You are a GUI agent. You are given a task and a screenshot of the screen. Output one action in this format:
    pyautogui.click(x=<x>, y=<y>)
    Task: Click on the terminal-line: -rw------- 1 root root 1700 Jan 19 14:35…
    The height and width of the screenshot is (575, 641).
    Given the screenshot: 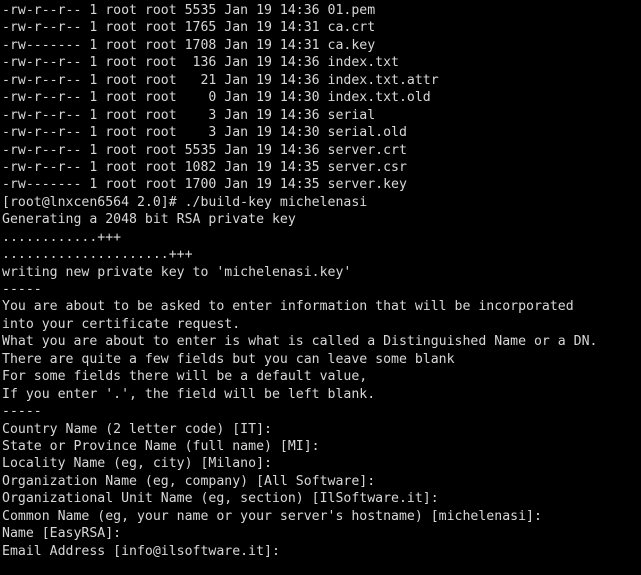 What is the action you would take?
    pyautogui.click(x=204, y=185)
    